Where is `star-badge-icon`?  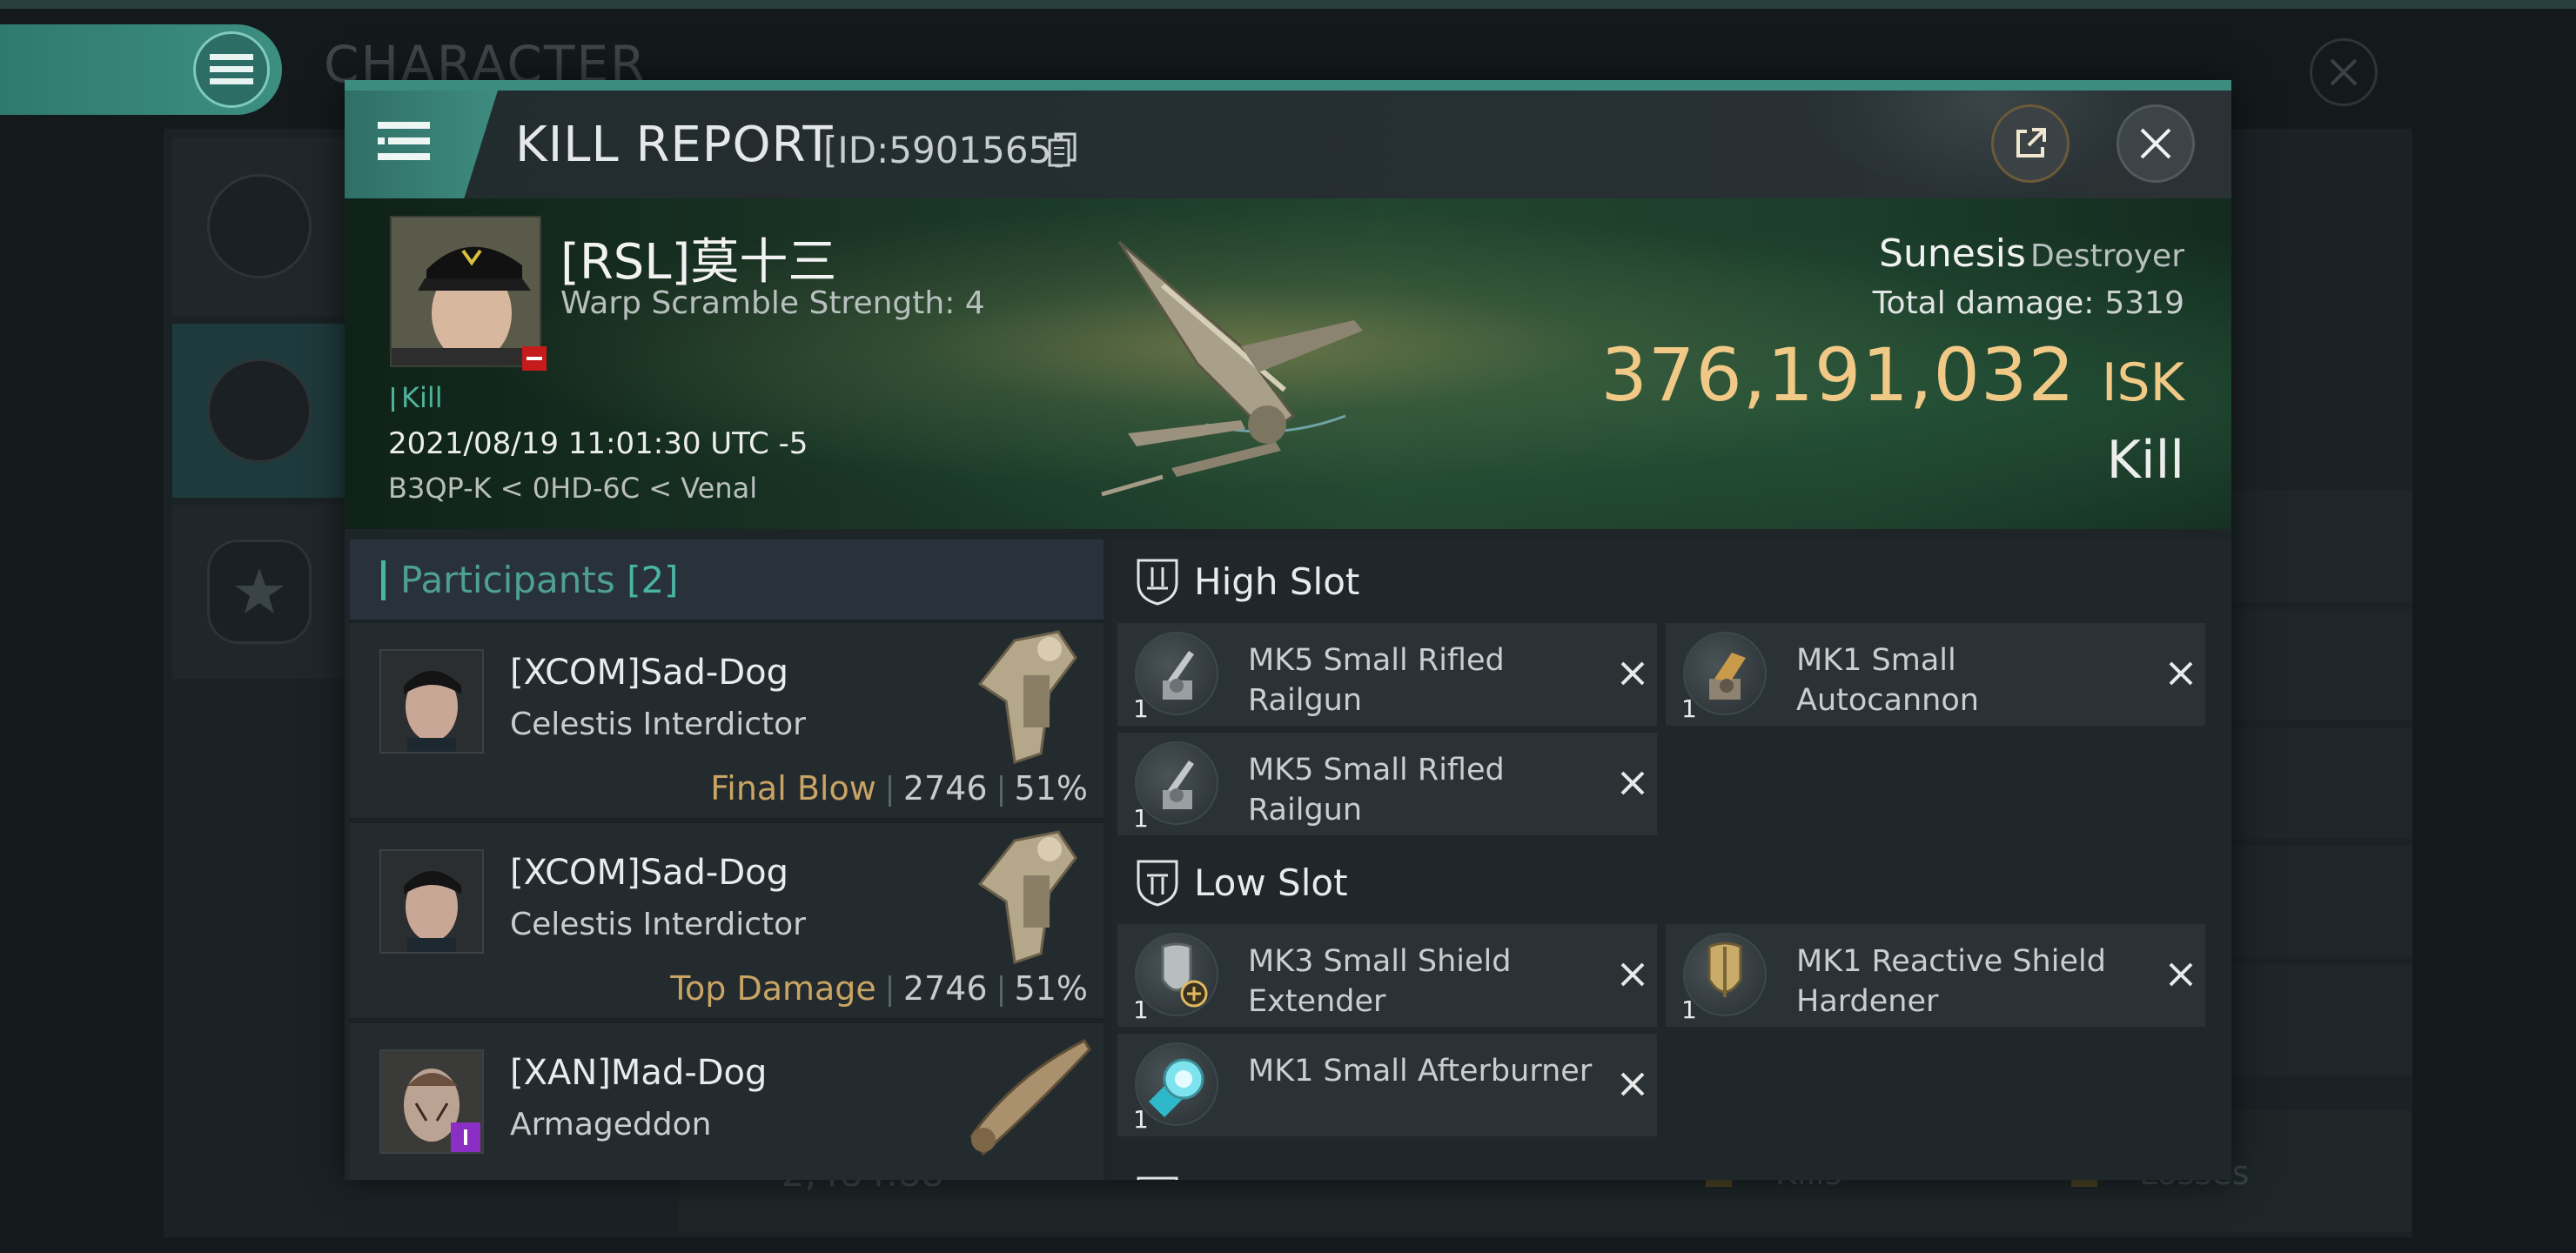
star-badge-icon is located at coordinates (260, 591).